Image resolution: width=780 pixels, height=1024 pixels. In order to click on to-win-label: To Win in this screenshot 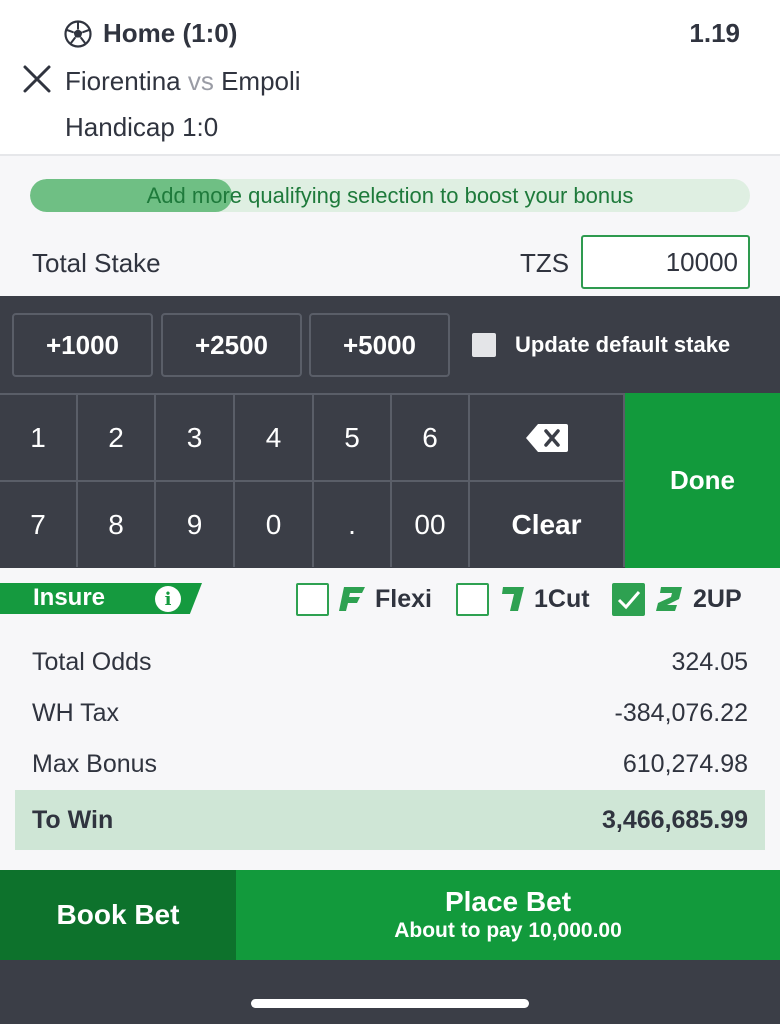, I will do `click(73, 820)`.